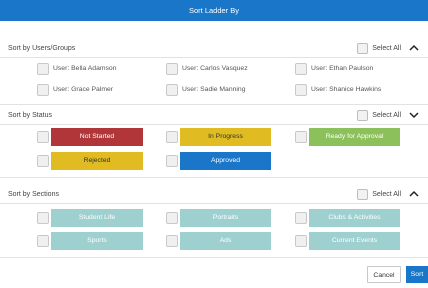 The height and width of the screenshot is (288, 428). I want to click on user-label: User: Sadie Manning, so click(214, 89).